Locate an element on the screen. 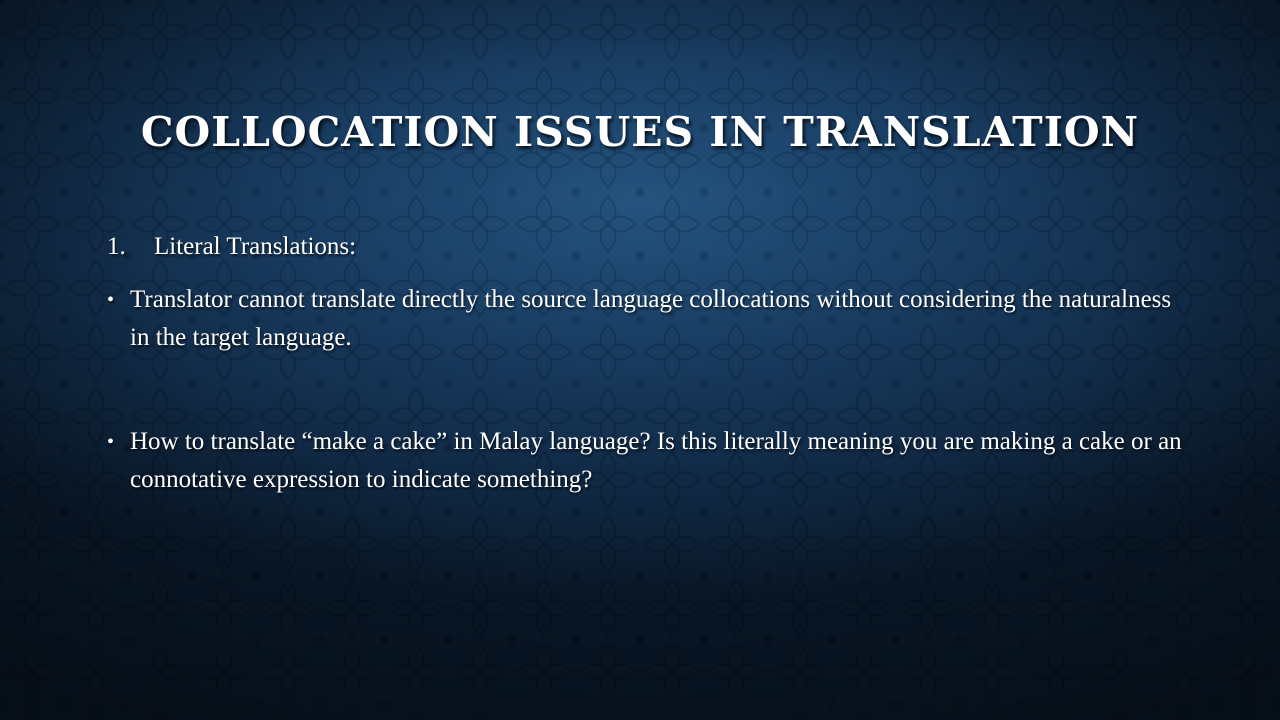  numbered-item-literal-translations: 1. Literal Translations: is located at coordinates (647, 247).